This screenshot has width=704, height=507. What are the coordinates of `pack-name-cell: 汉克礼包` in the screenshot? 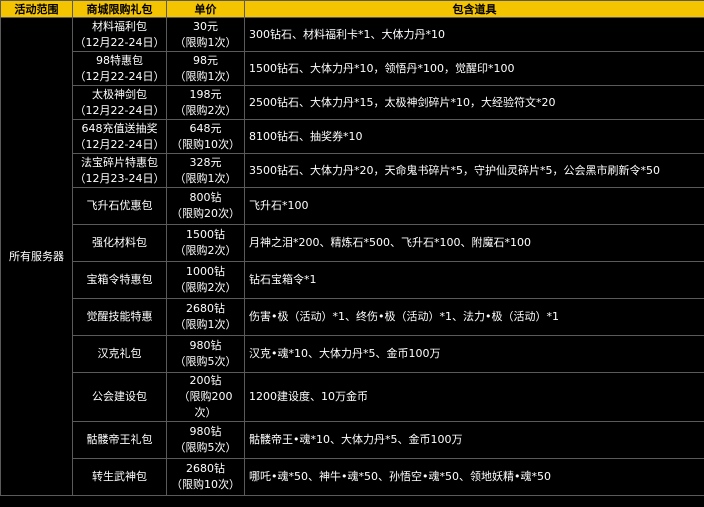 It's located at (119, 354).